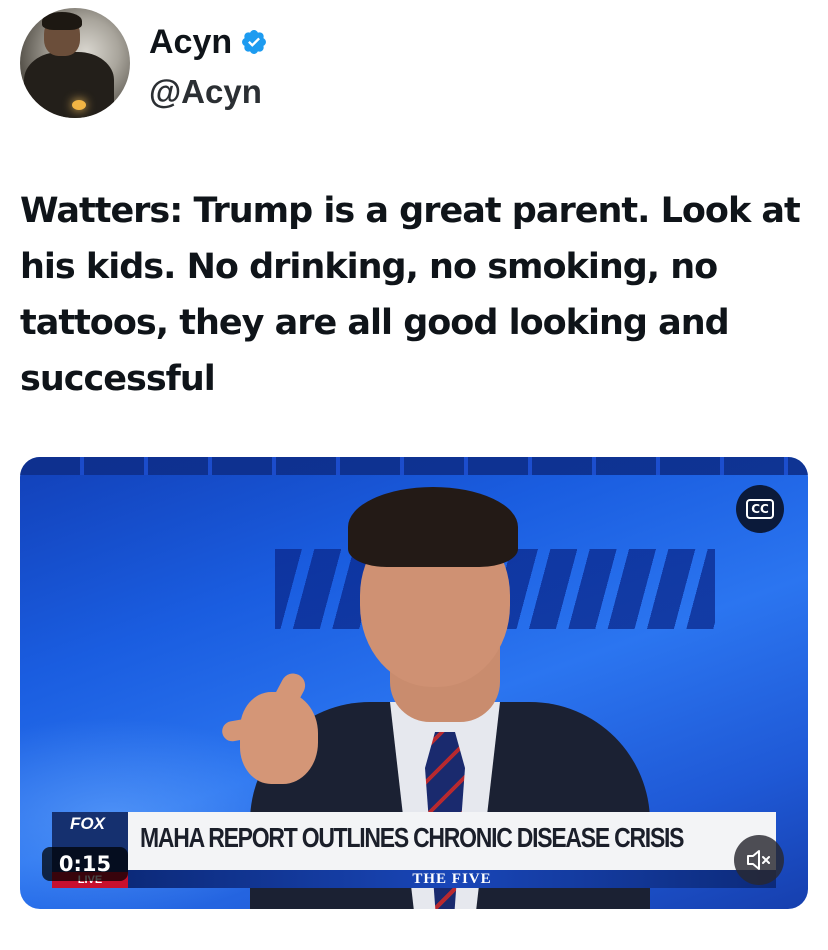  I want to click on speaker-muted-icon, so click(758, 860).